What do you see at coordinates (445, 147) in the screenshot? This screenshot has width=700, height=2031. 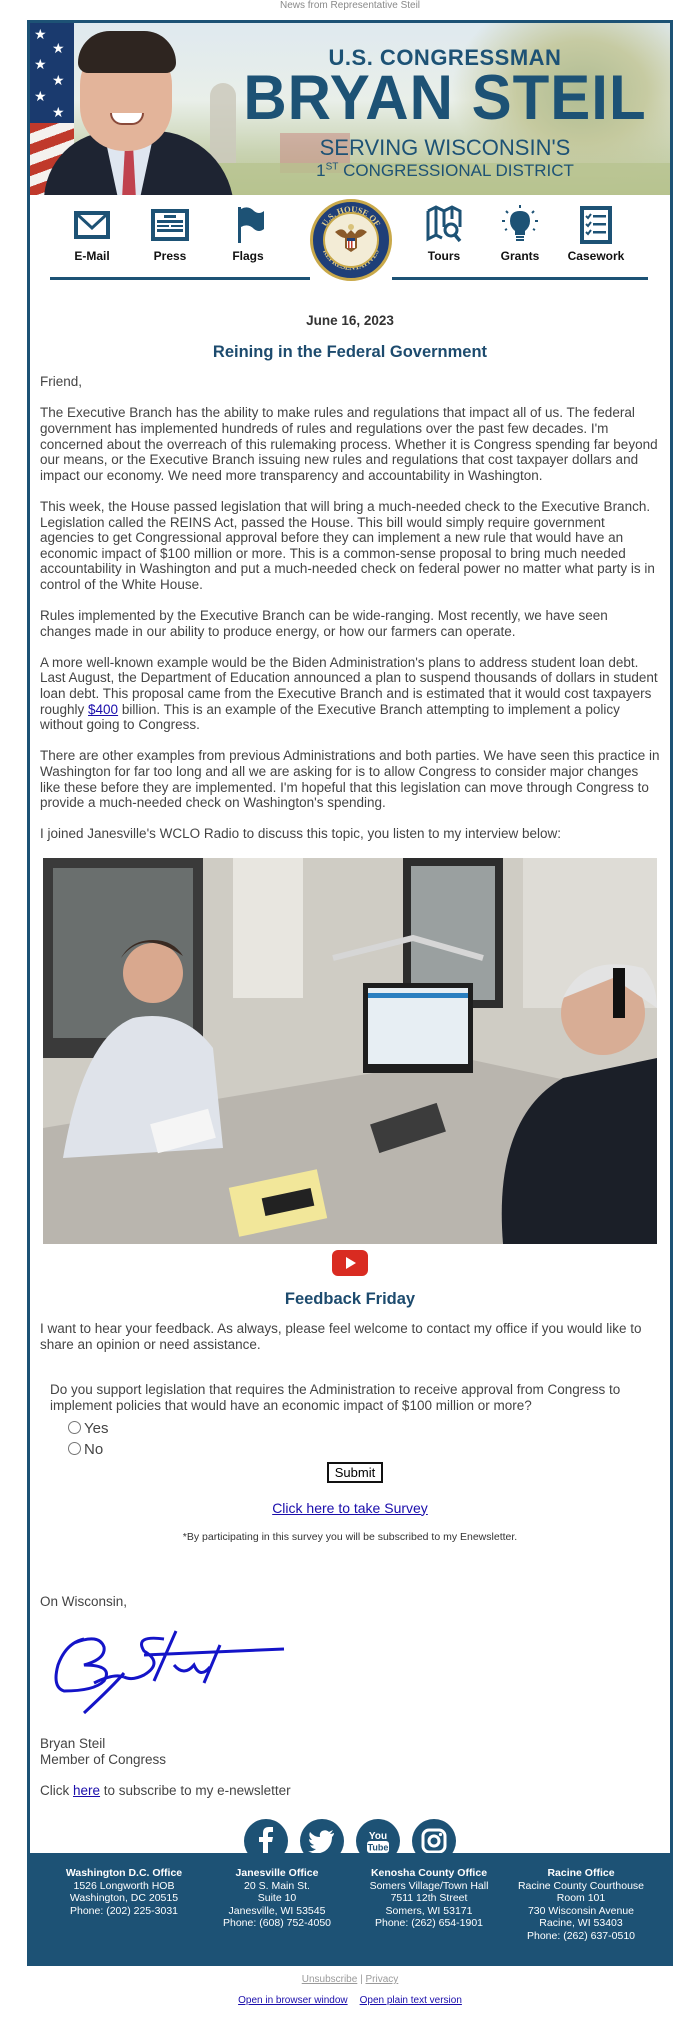 I see `banner-line-3: SERVING WISCONSIN'S` at bounding box center [445, 147].